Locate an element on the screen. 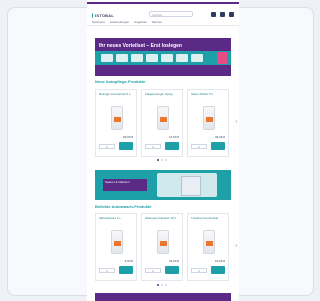 This screenshot has height=301, width=320. promo-text: Sparen & Glänzen is located at coordinates (125, 185).